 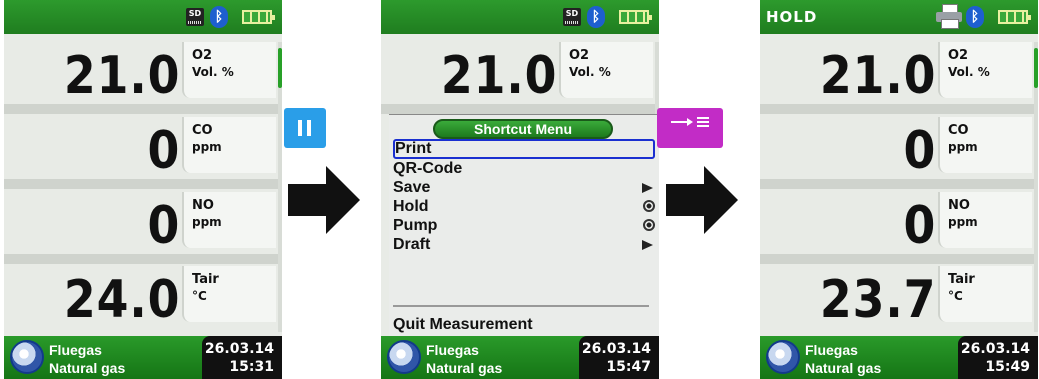 I want to click on time: 15:47, so click(x=628, y=367).